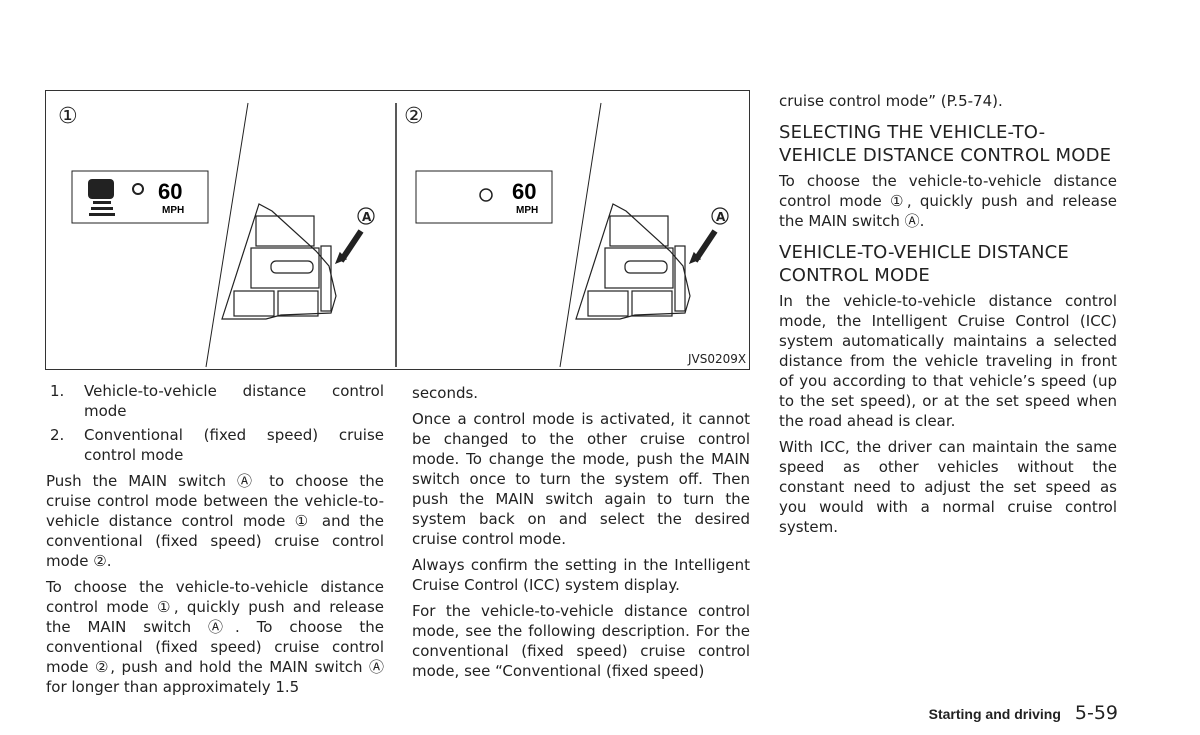  What do you see at coordinates (891, 101) in the screenshot?
I see `paragraph: cruise control mode” (P.5-74).` at bounding box center [891, 101].